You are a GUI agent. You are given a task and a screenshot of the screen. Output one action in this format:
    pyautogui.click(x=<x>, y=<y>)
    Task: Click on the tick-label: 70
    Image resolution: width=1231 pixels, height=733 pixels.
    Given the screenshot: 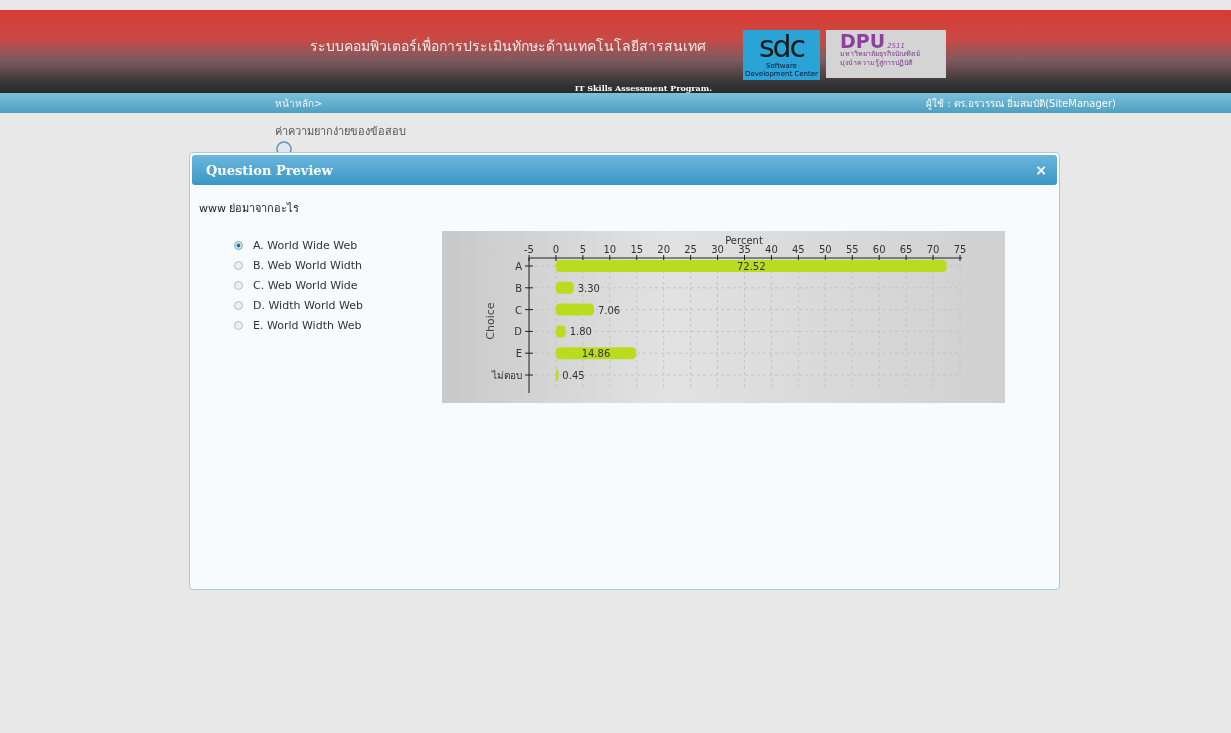 What is the action you would take?
    pyautogui.click(x=933, y=249)
    